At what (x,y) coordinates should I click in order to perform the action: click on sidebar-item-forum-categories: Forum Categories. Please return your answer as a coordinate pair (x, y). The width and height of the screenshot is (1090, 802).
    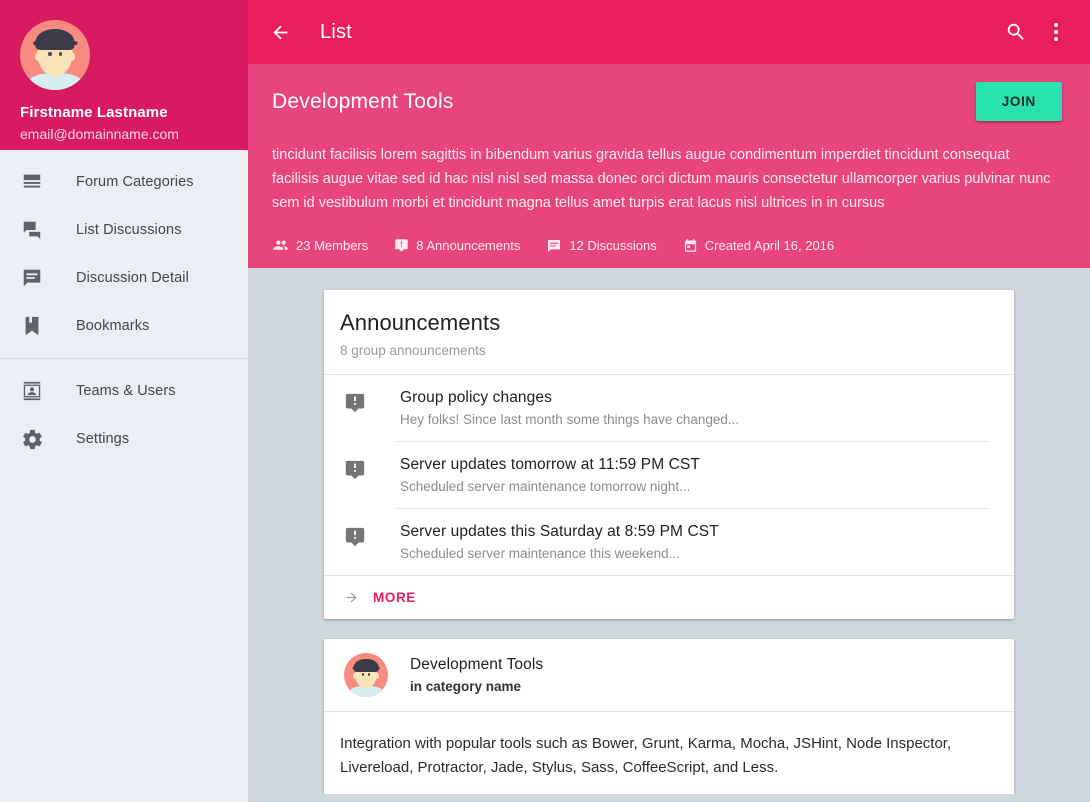
    Looking at the image, I should click on (124, 182).